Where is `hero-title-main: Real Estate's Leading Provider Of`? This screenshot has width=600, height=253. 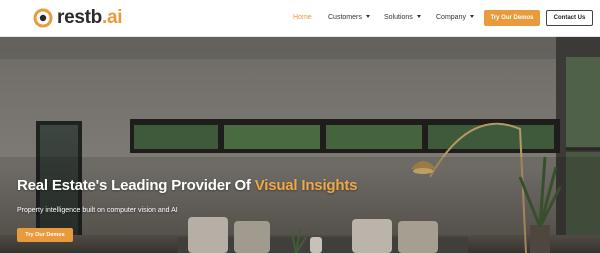 hero-title-main: Real Estate's Leading Provider Of is located at coordinates (136, 185).